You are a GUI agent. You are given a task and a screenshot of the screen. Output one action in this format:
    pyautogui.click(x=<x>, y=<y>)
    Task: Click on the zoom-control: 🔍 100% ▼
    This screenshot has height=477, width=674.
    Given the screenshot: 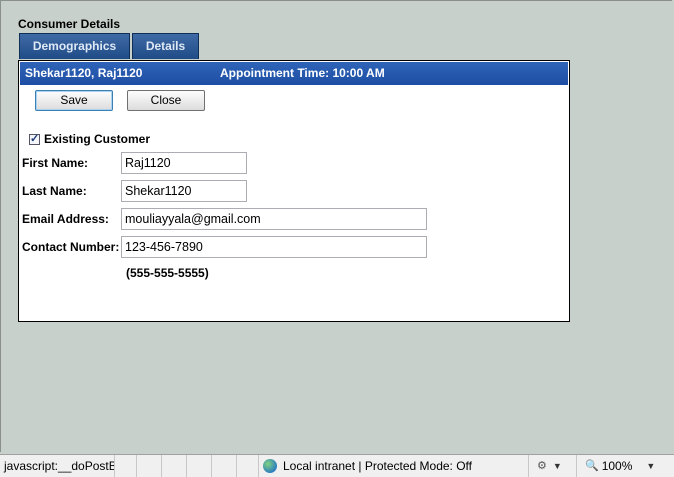 What is the action you would take?
    pyautogui.click(x=625, y=466)
    